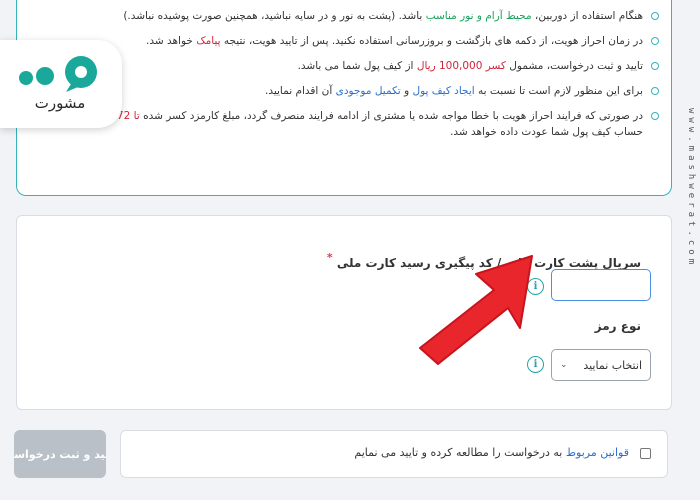  Describe the element at coordinates (300, 91) in the screenshot. I see `instruction-text: آن اقدام نمایید.` at that location.